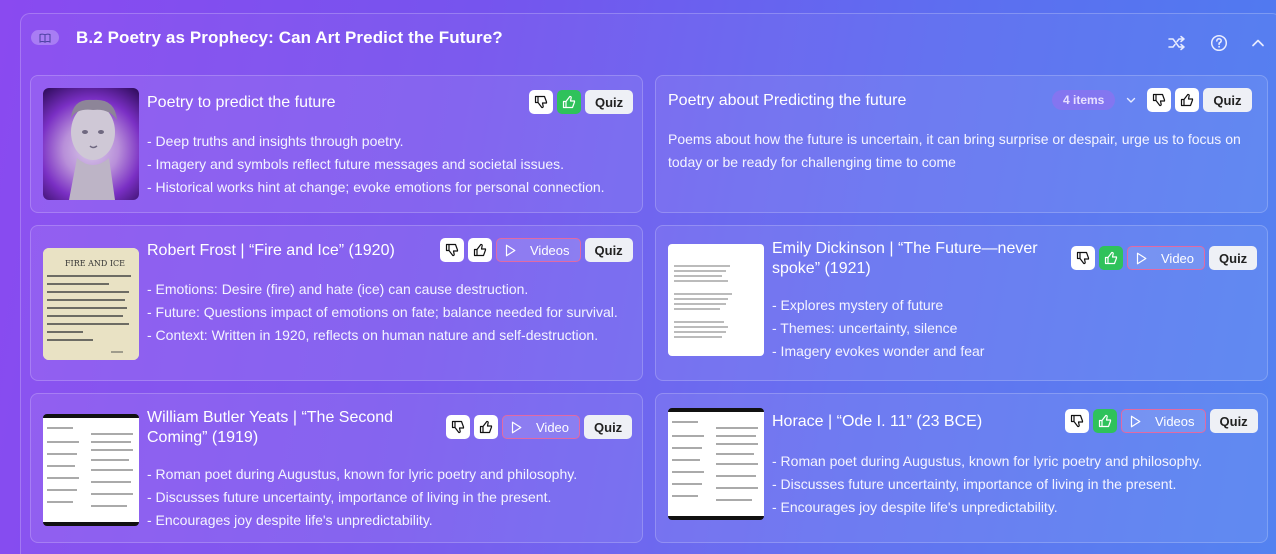 This screenshot has height=554, width=1276. What do you see at coordinates (1219, 43) in the screenshot?
I see `help-icon` at bounding box center [1219, 43].